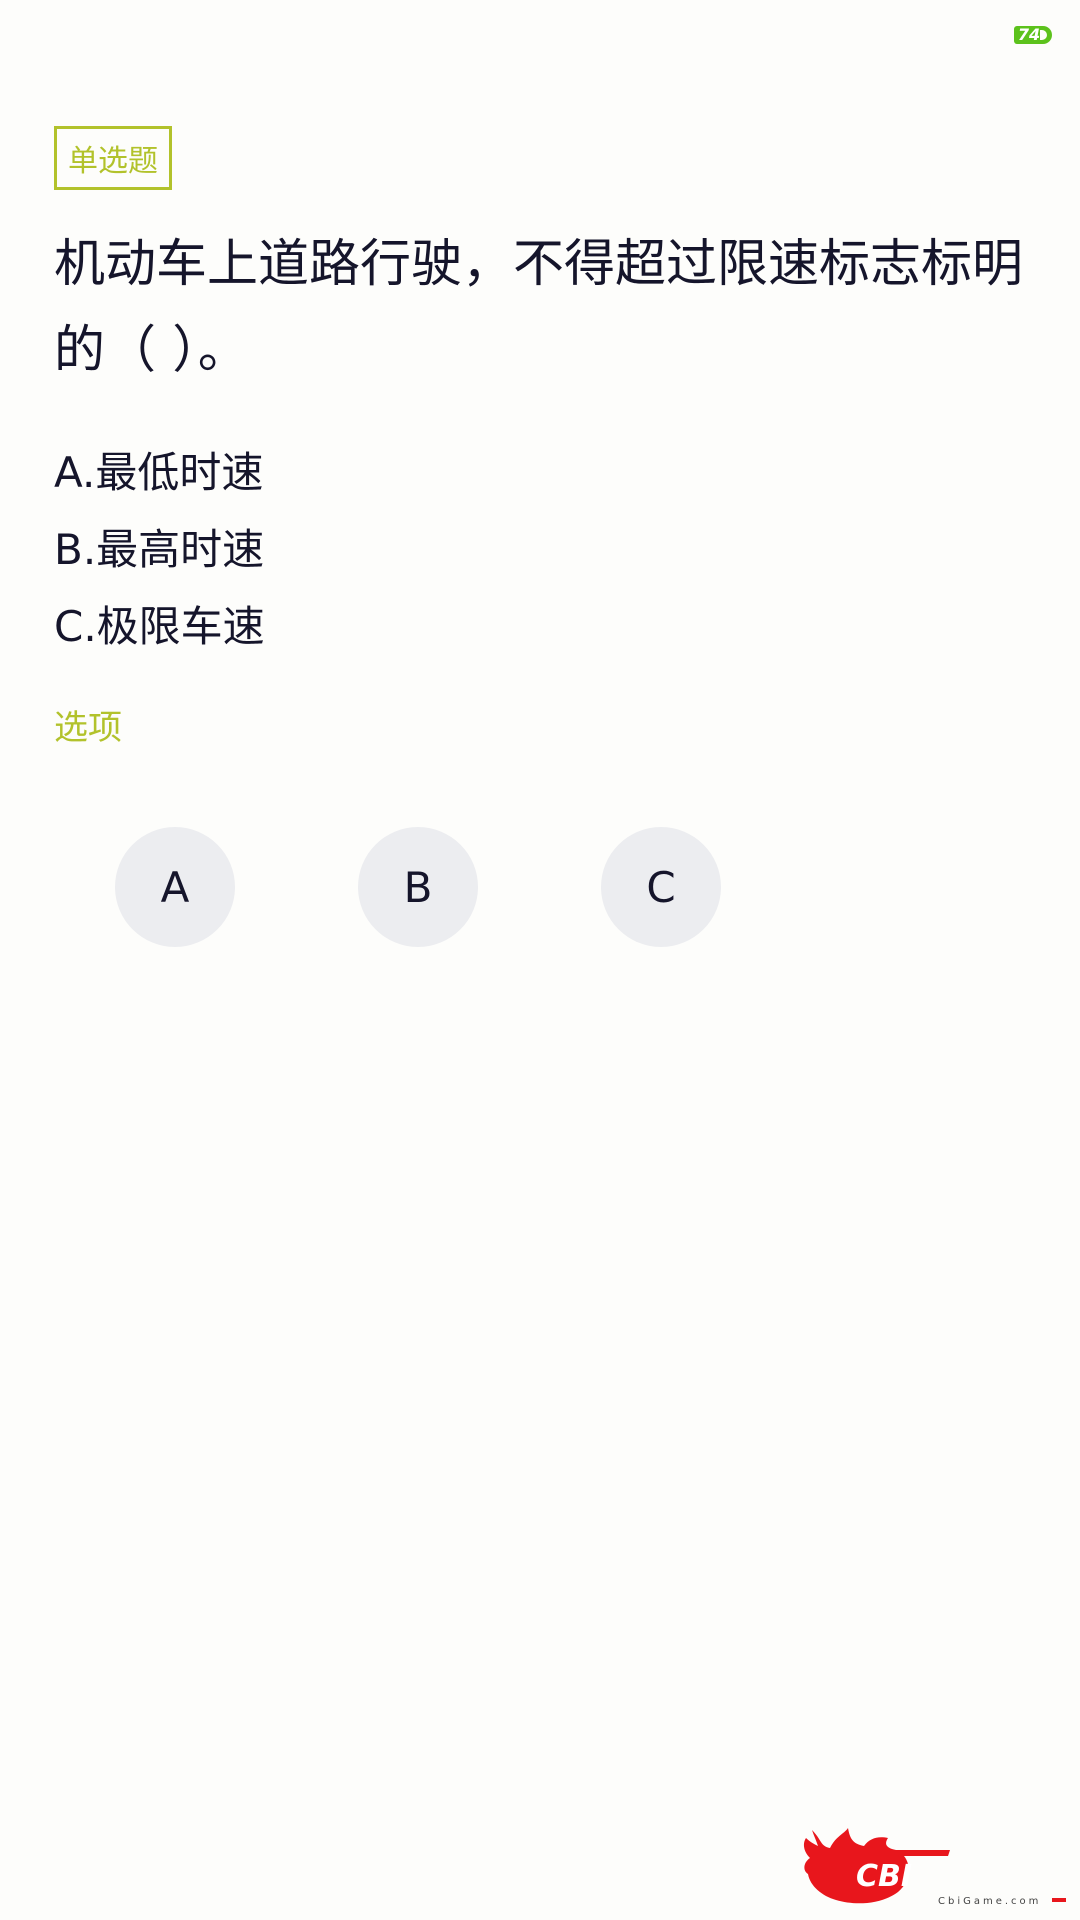  What do you see at coordinates (989, 1901) in the screenshot?
I see `watermark-site-text: CbiGame.com` at bounding box center [989, 1901].